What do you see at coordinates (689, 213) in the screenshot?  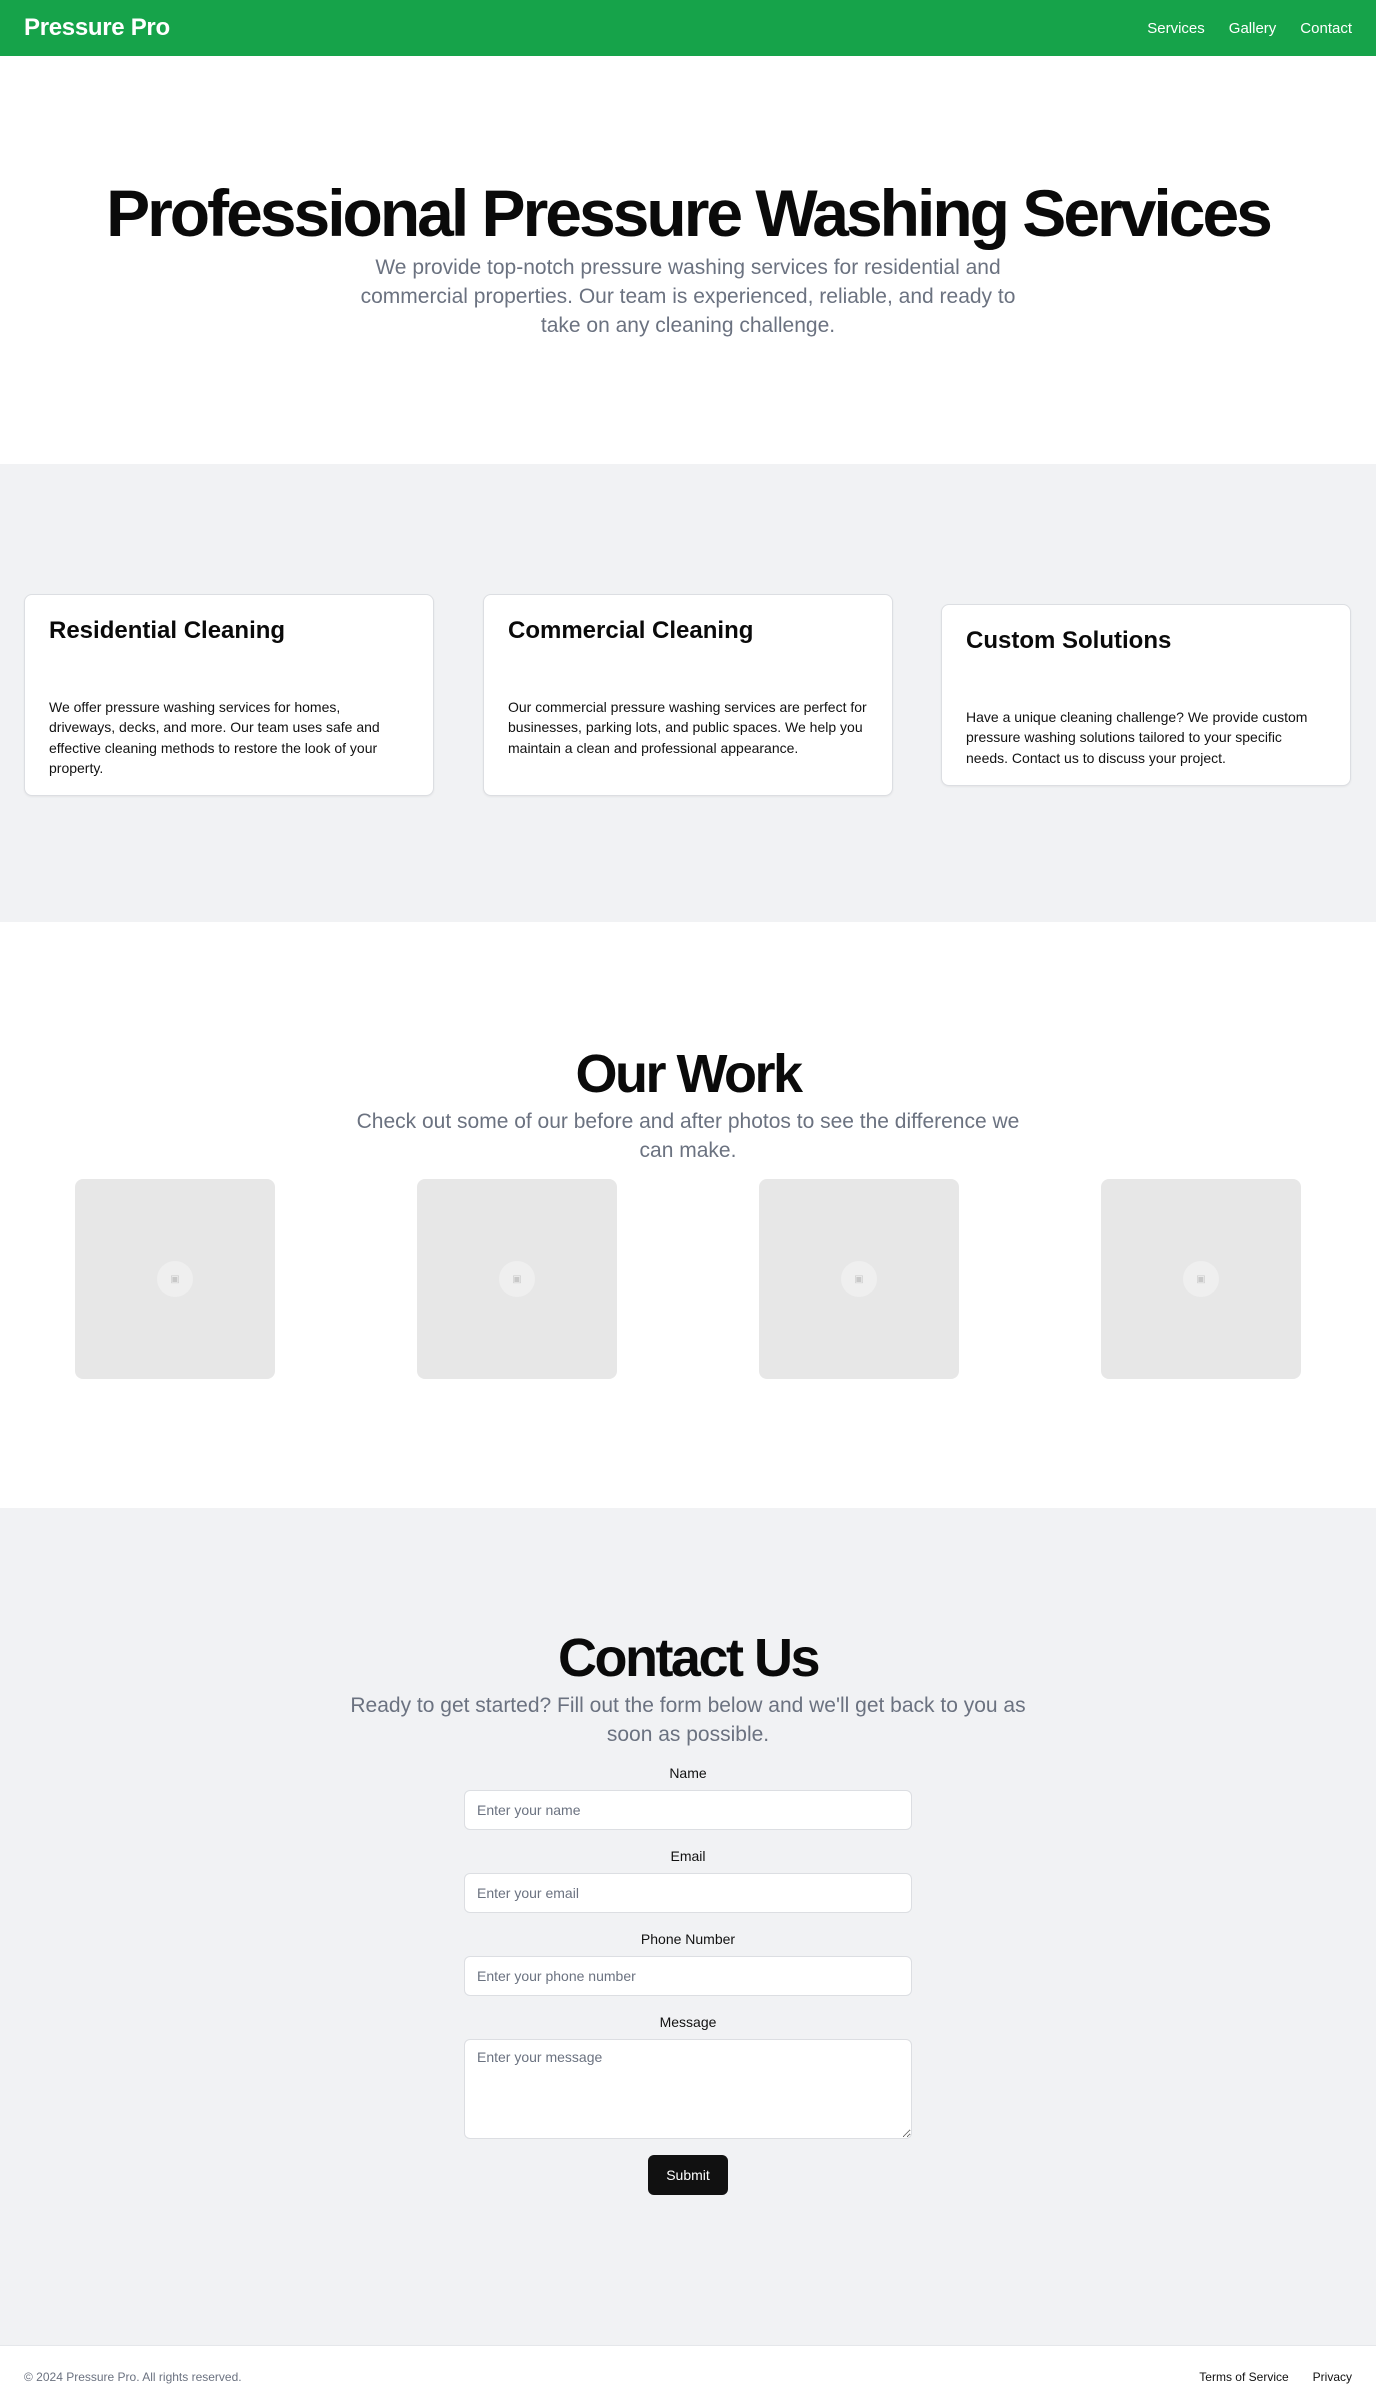 I see `hero-title: Professional Pressure Washing Services` at bounding box center [689, 213].